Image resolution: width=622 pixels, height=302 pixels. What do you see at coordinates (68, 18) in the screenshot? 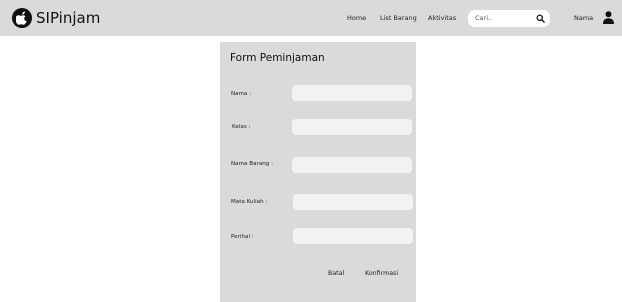
I see `app-title: SIPinjam` at bounding box center [68, 18].